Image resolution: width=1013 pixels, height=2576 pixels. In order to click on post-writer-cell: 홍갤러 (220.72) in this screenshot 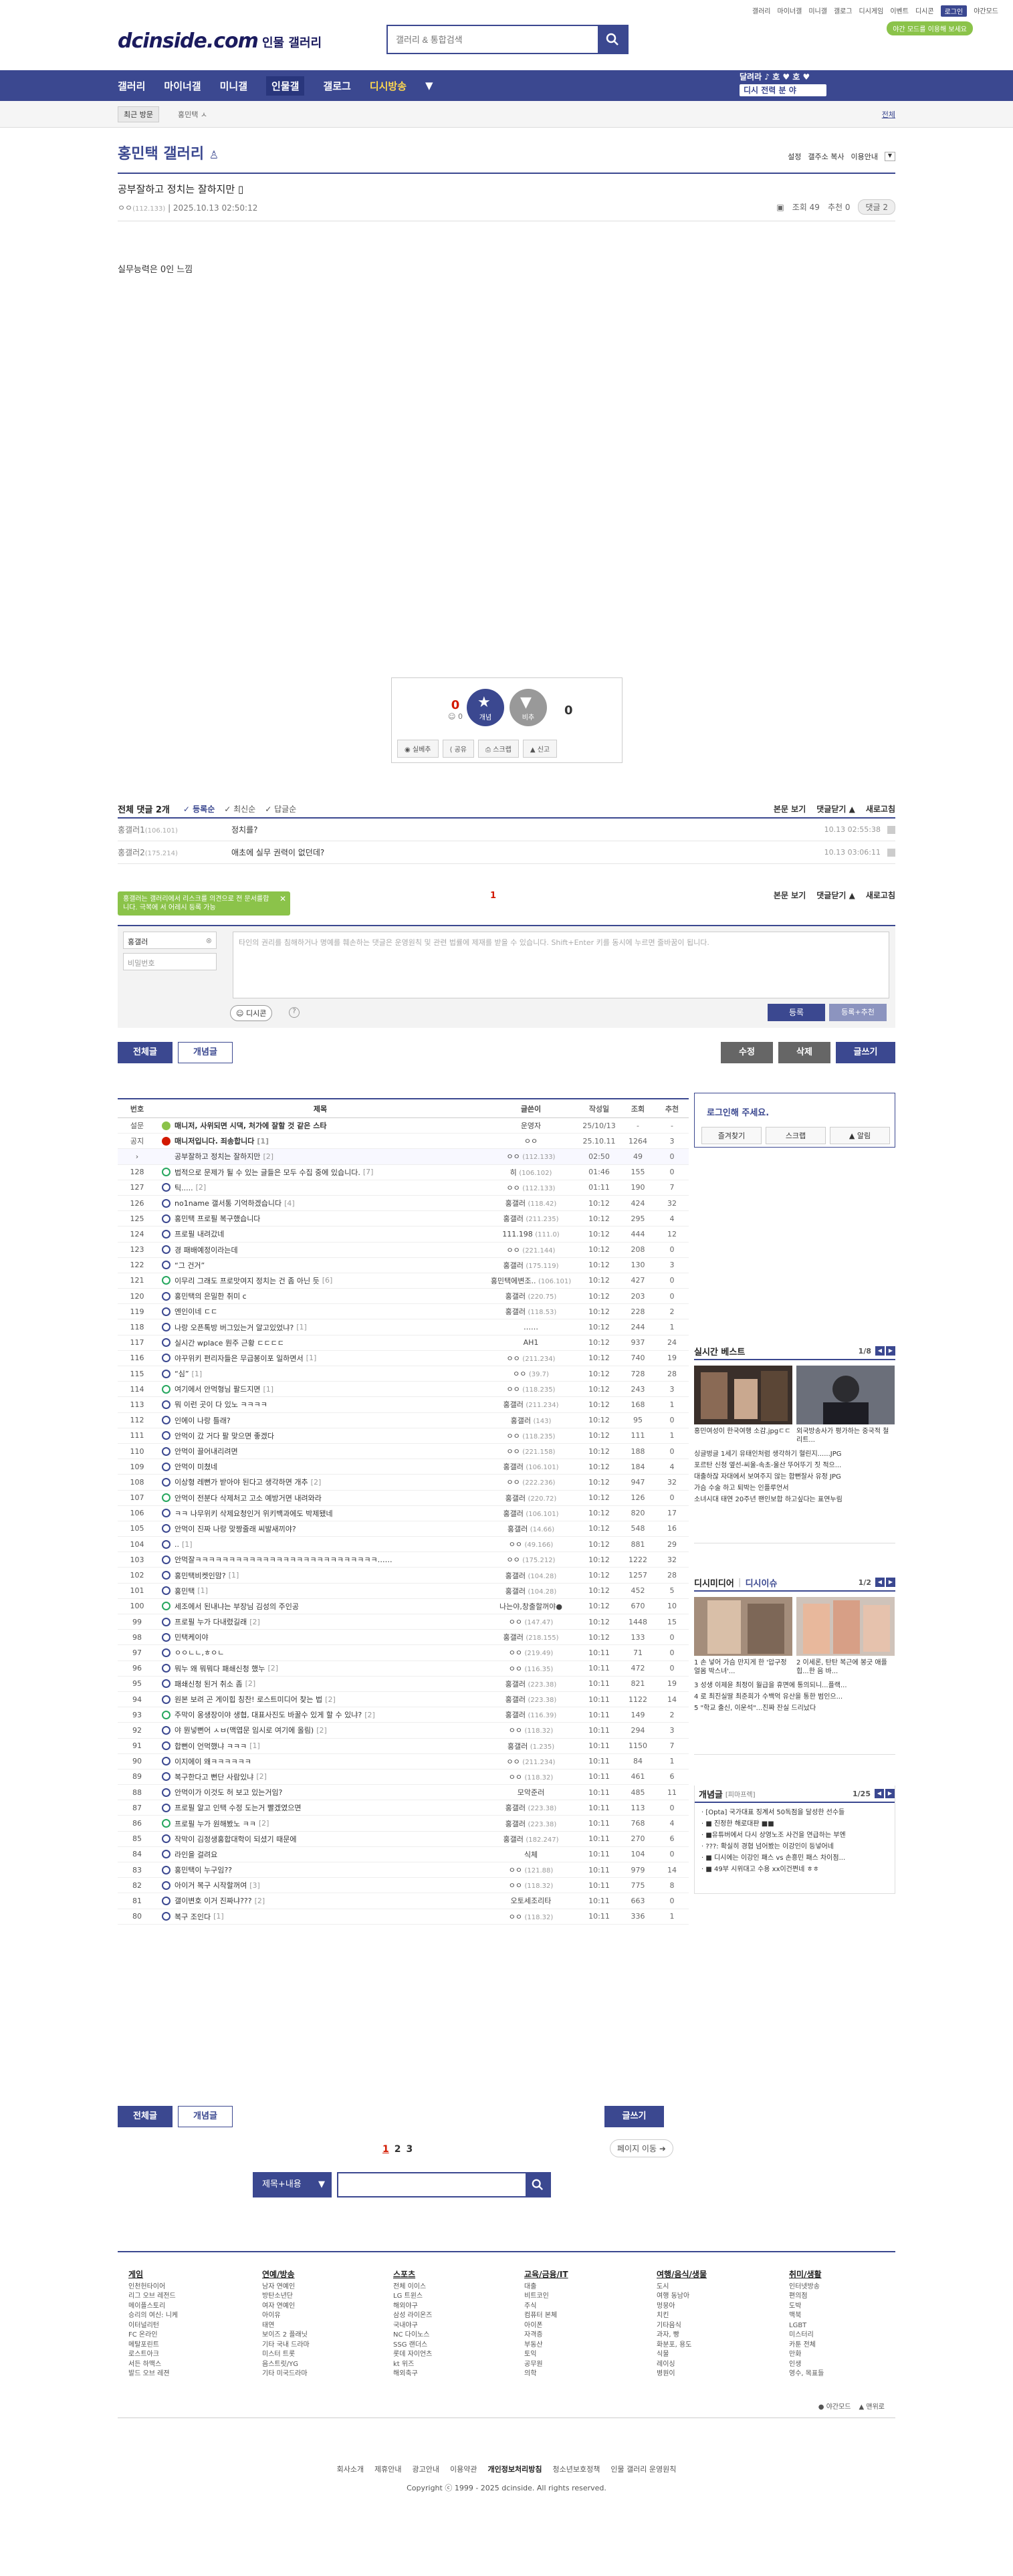, I will do `click(531, 1498)`.